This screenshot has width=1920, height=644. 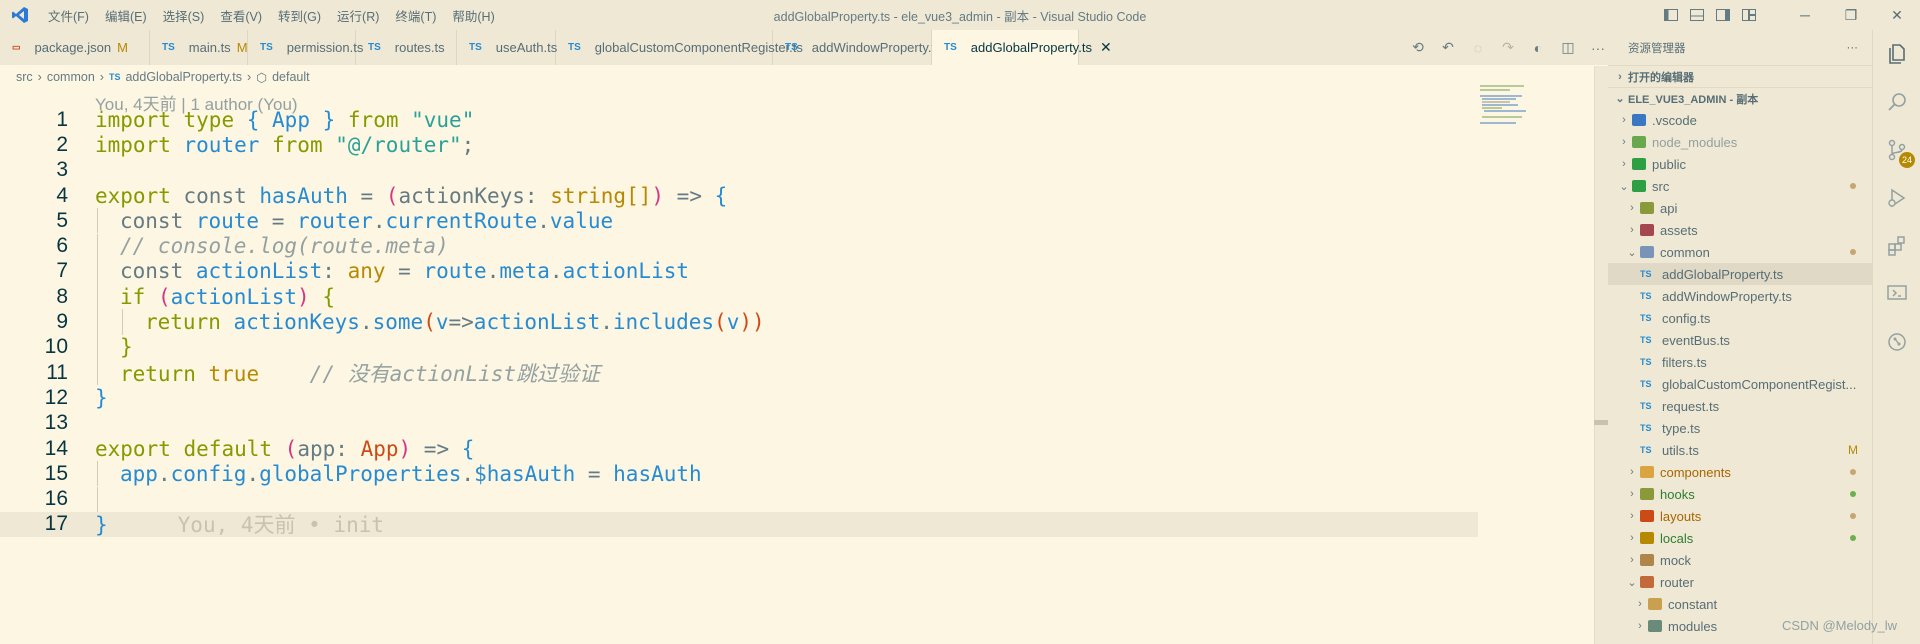 I want to click on code-line: 13, so click(x=739, y=423).